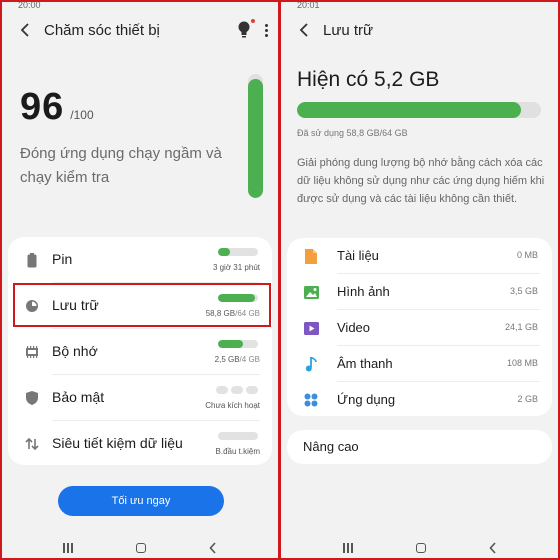 The width and height of the screenshot is (560, 560). What do you see at coordinates (311, 328) in the screenshot?
I see `video-icon` at bounding box center [311, 328].